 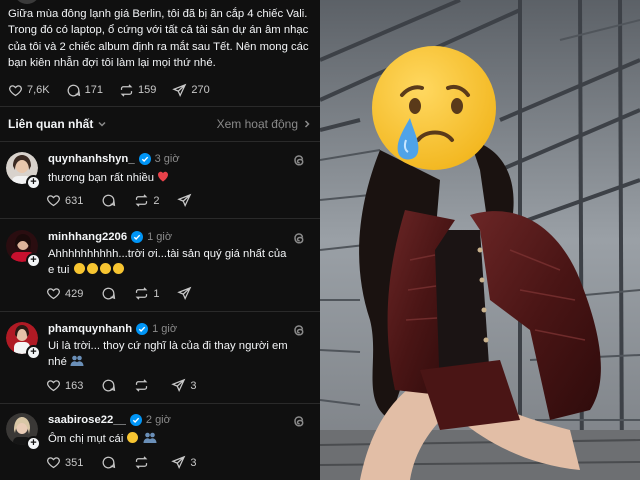 I want to click on comment-username: quynhanhshyn_, so click(x=91, y=159).